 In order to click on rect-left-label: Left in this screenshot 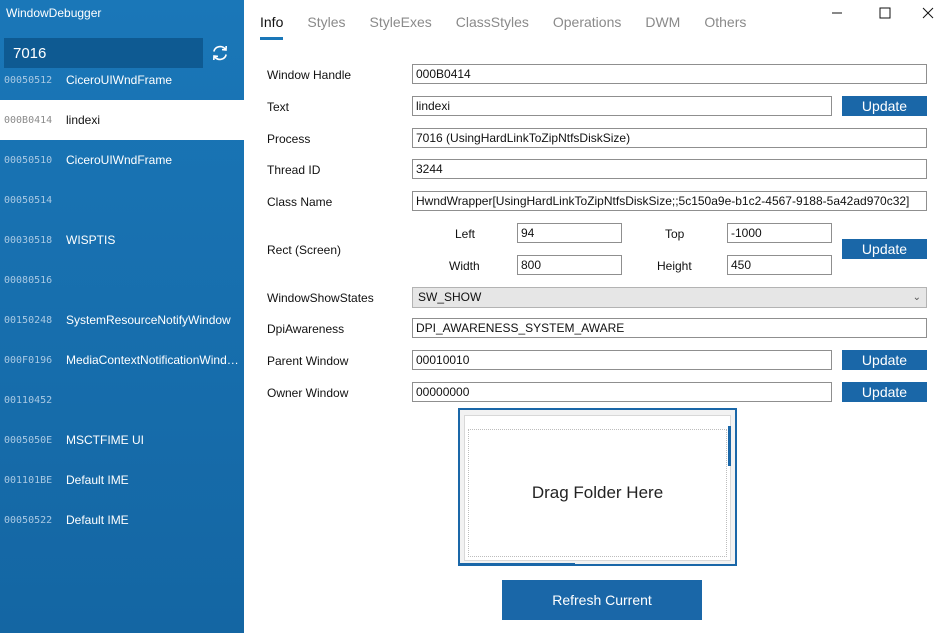, I will do `click(465, 234)`.